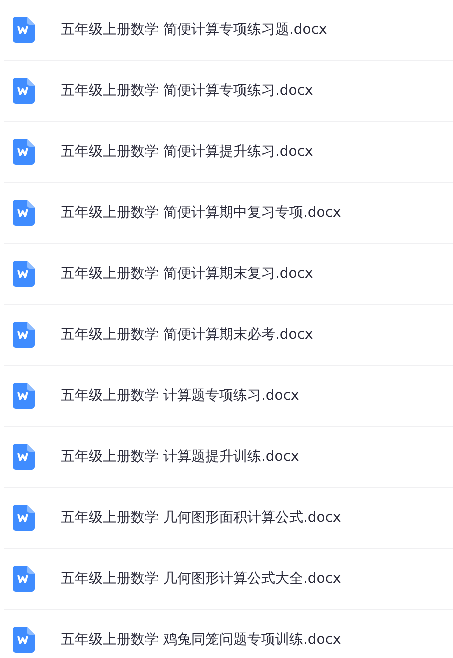  I want to click on file-name: 五年级上册数学 简便计算期中复习专项.docx, so click(201, 213).